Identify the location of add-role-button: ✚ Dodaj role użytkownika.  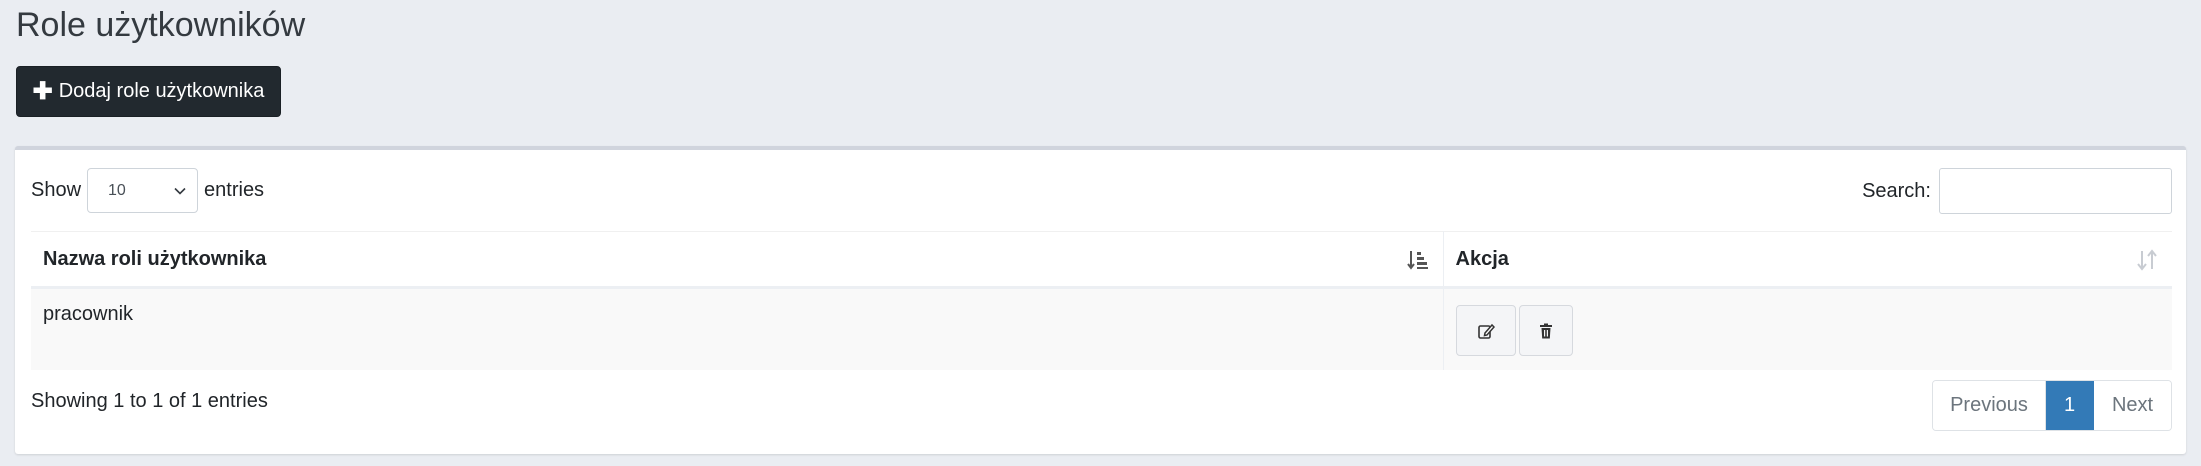
(148, 91).